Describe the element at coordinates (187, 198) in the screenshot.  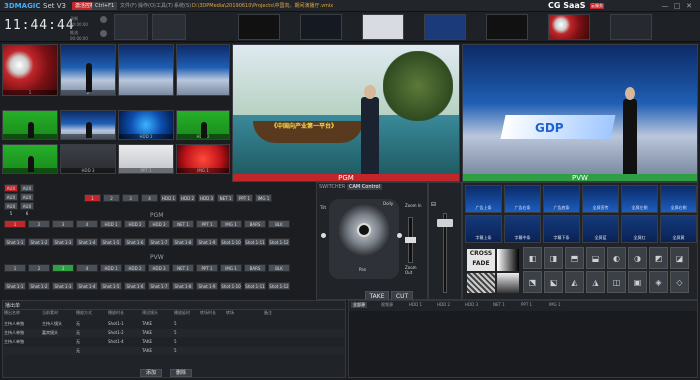
I see `top-source-button: HDD 2` at that location.